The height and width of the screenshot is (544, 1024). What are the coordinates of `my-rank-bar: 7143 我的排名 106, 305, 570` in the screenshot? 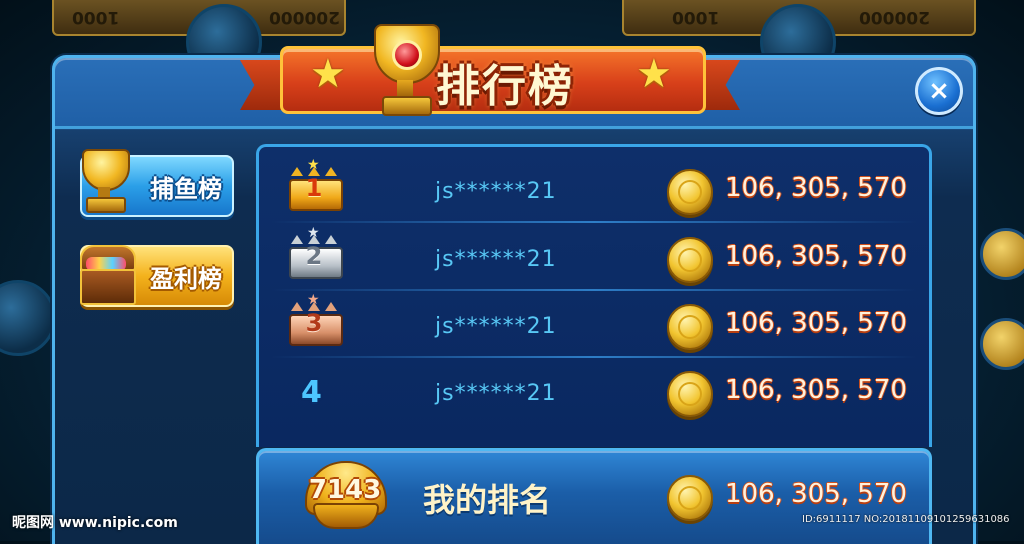 It's located at (594, 496).